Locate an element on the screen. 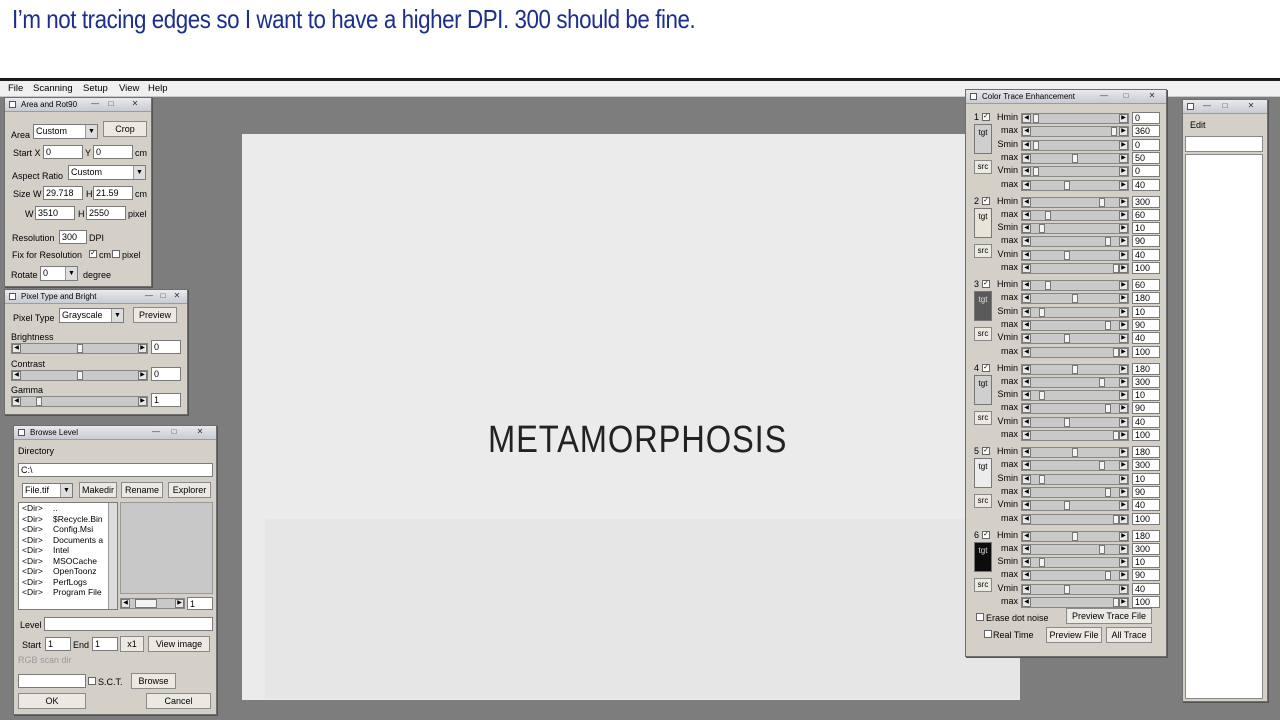 The image size is (1280, 720). height-cm-field: 21.59 is located at coordinates (113, 193).